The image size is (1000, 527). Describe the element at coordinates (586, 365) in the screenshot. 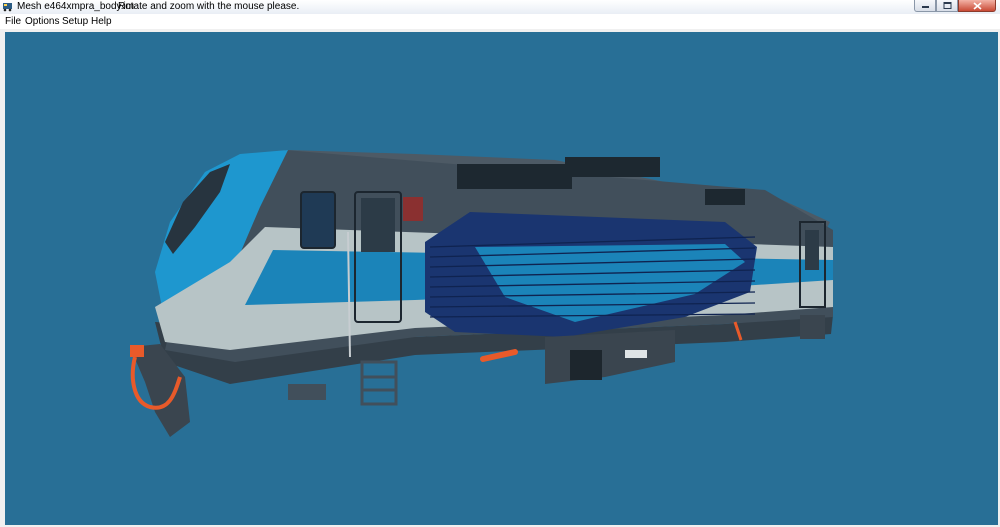

I see `equipment-grille` at that location.